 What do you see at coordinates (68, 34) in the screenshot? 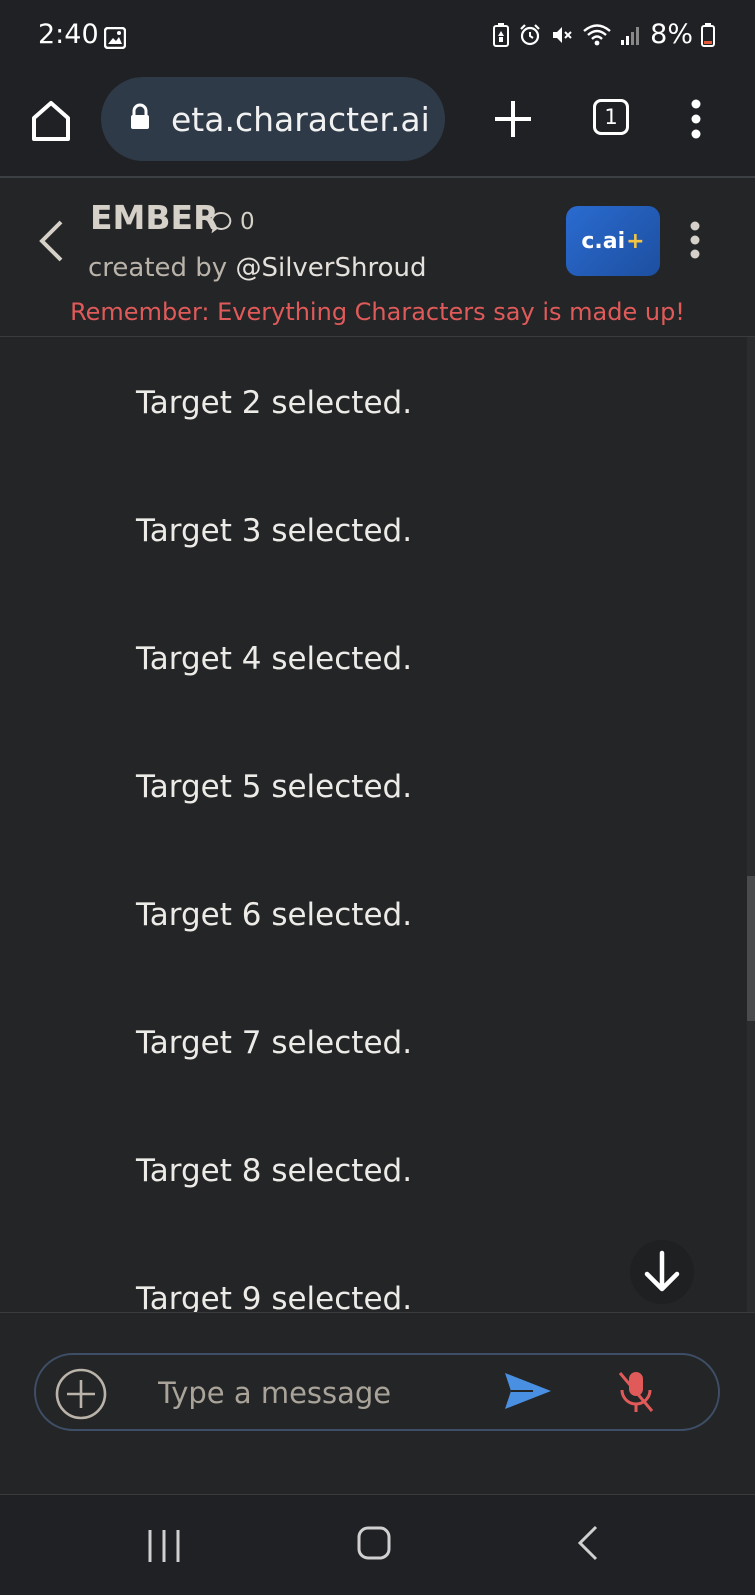
I see `status-time: 2:40` at bounding box center [68, 34].